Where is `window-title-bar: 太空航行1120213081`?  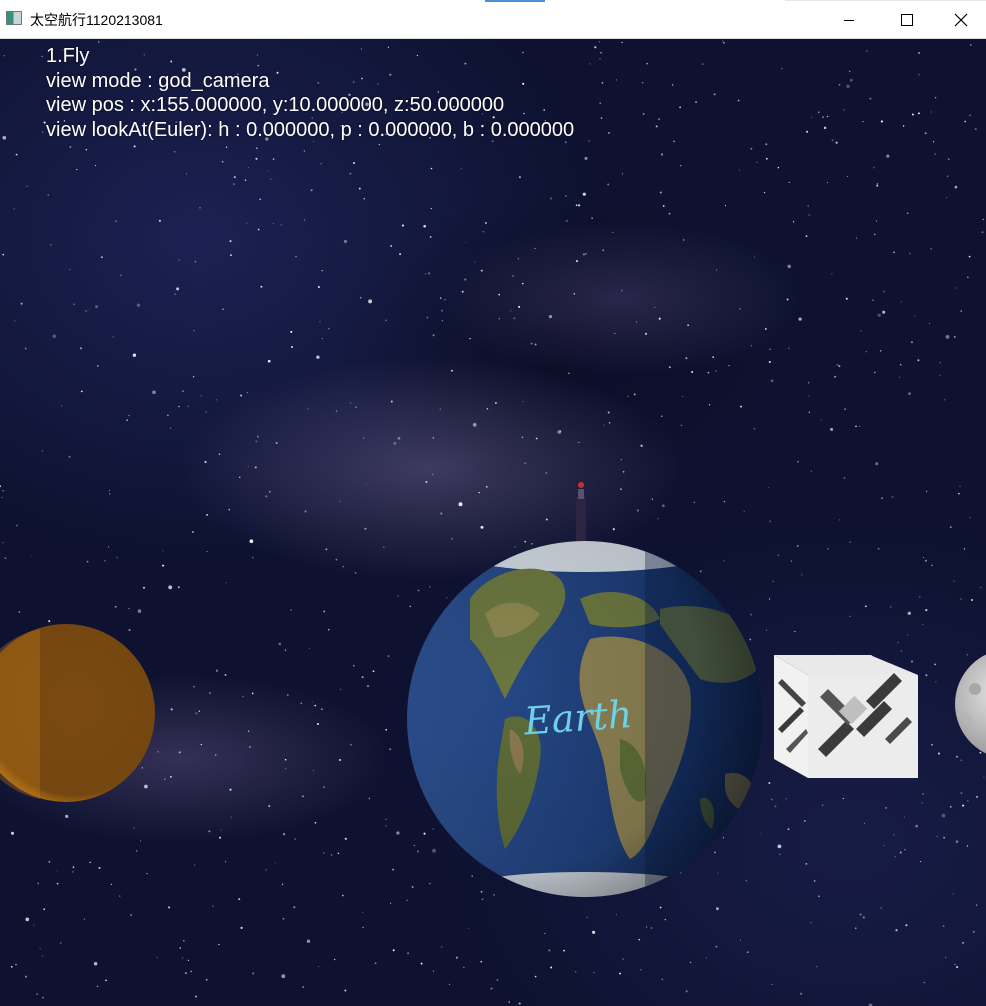 window-title-bar: 太空航行1120213081 is located at coordinates (493, 19).